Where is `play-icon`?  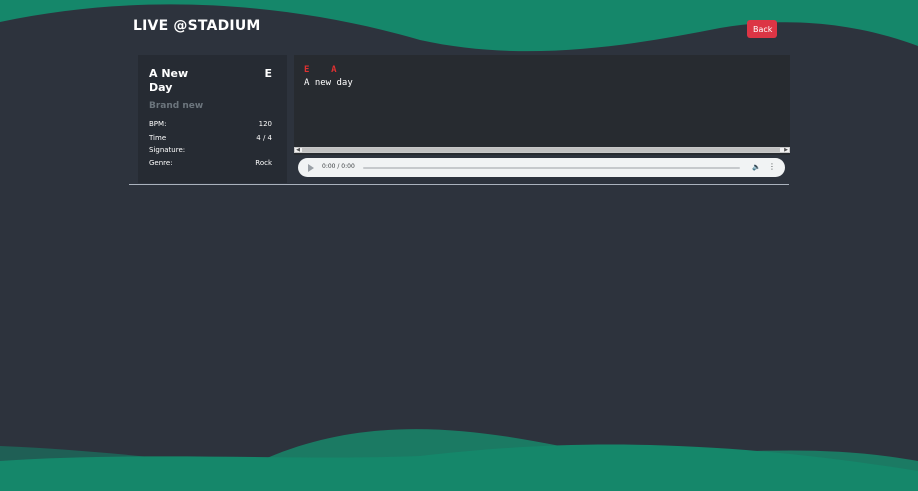 play-icon is located at coordinates (311, 168).